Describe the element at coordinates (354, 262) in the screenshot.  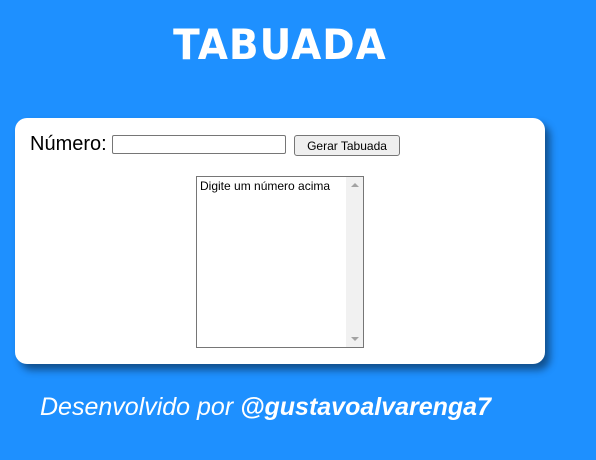
I see `result-scrollbar` at that location.